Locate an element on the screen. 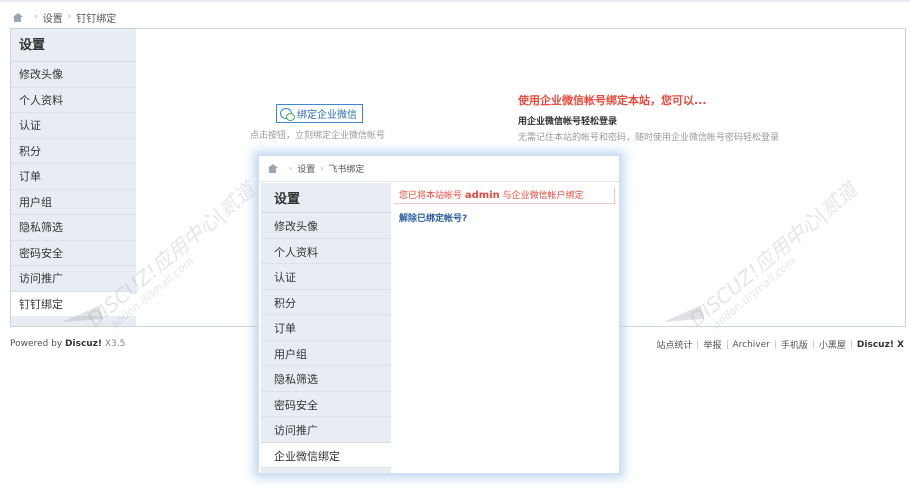 Image resolution: width=910 pixels, height=489 pixels. sidebar-item-promotion: 访问推广 is located at coordinates (73, 279).